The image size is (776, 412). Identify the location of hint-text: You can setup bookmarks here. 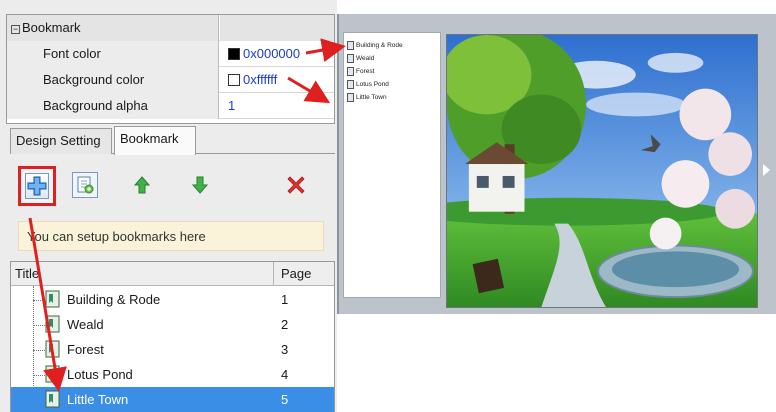
(171, 236).